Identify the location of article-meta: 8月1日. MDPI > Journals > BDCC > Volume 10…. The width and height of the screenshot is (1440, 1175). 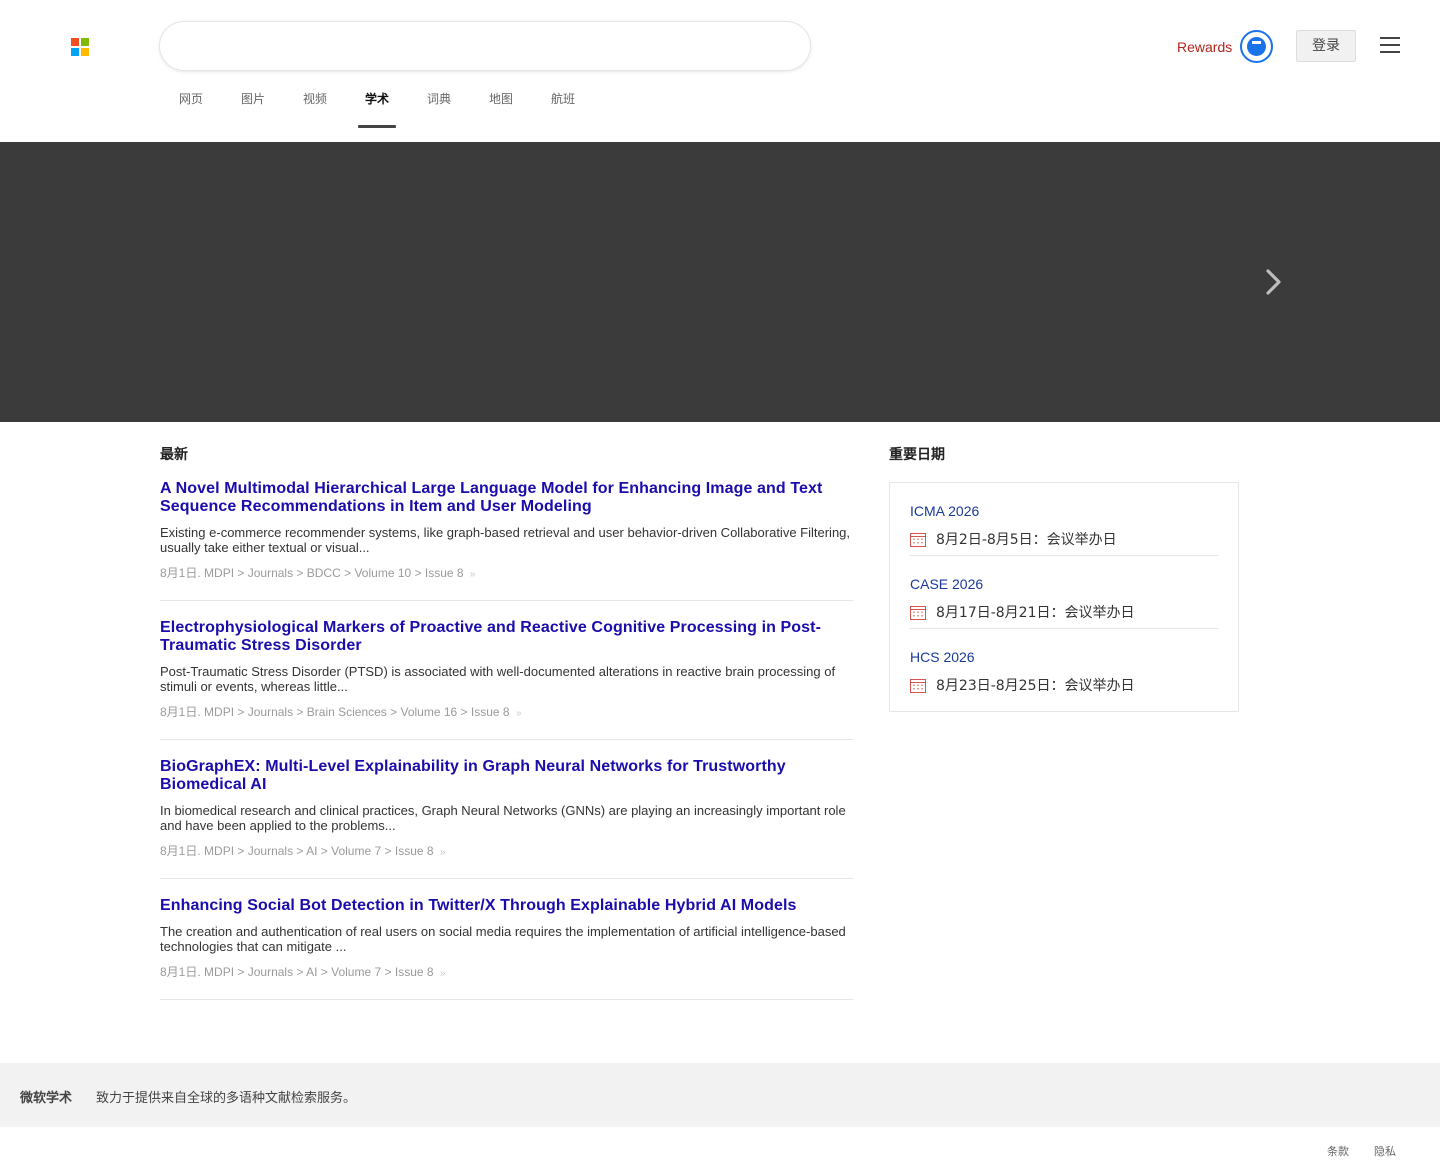
(318, 573).